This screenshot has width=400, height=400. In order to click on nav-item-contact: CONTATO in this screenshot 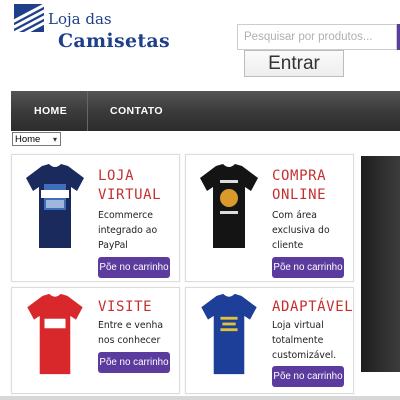, I will do `click(136, 111)`.